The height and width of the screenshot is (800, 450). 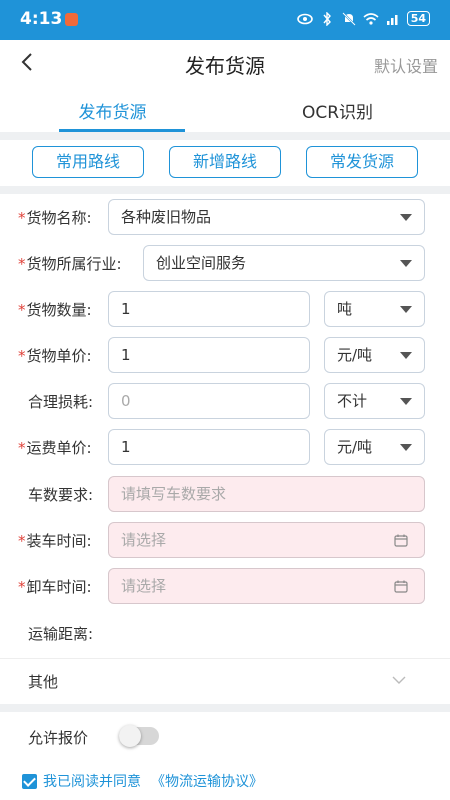 What do you see at coordinates (71, 19) in the screenshot?
I see `notification-icon` at bounding box center [71, 19].